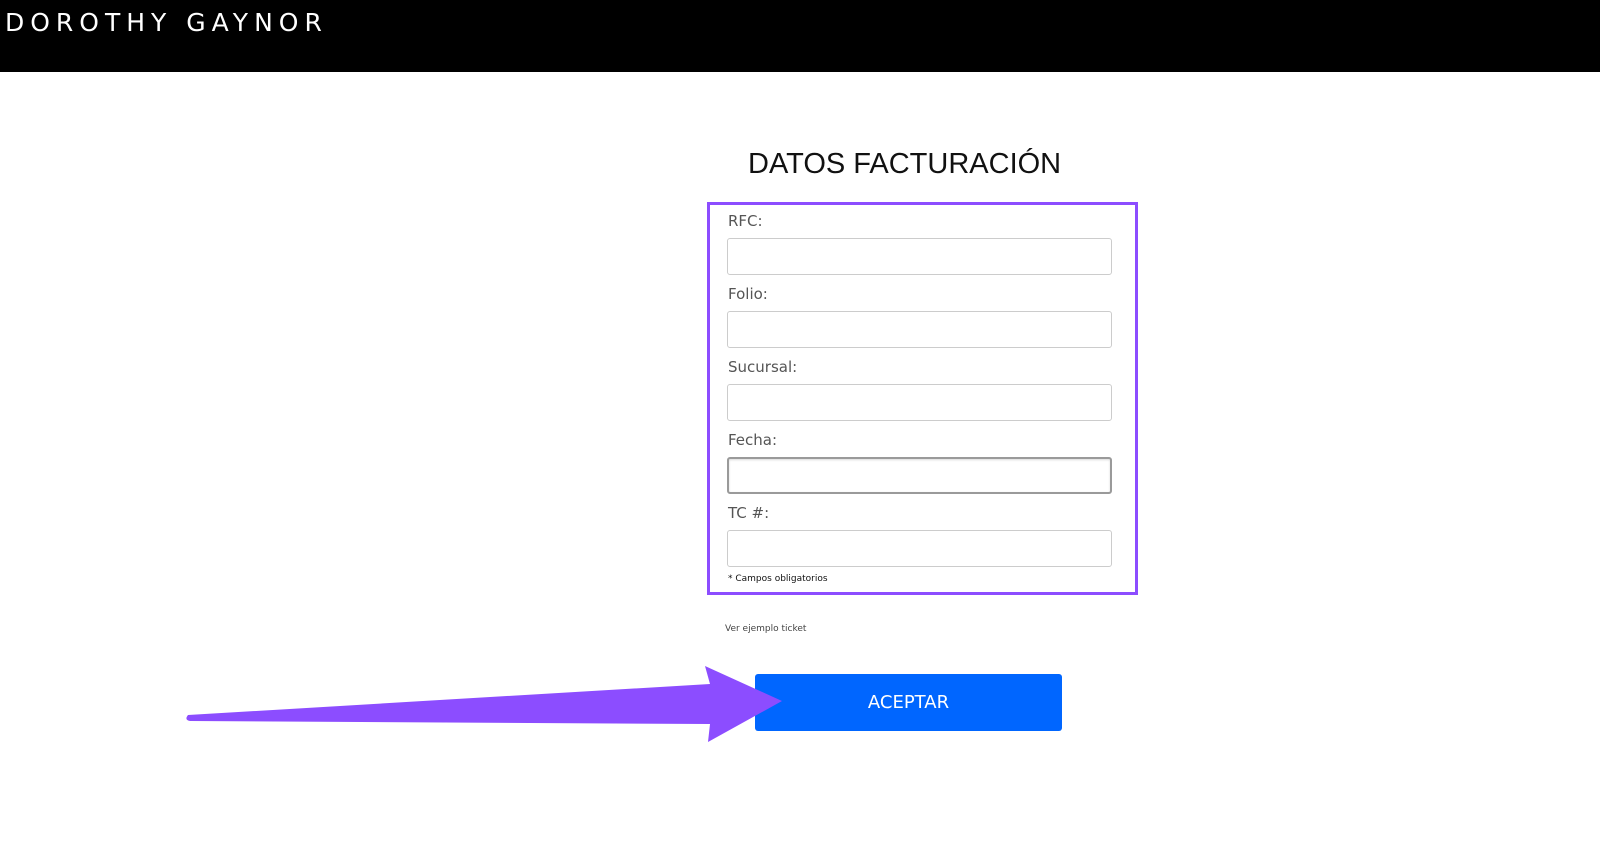 The image size is (1600, 848). I want to click on sucursal-input, so click(919, 402).